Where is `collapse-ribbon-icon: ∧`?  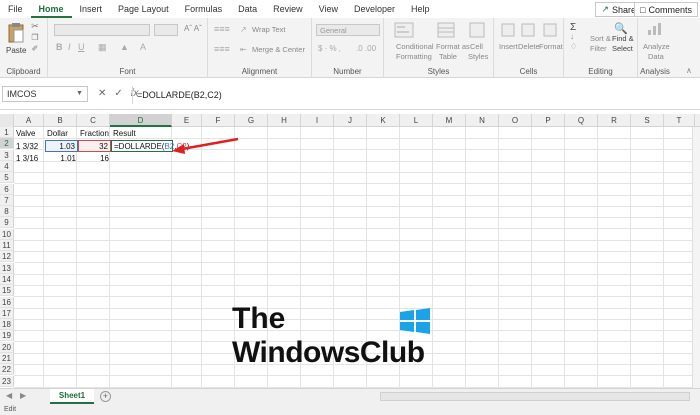
collapse-ribbon-icon: ∧ is located at coordinates (689, 70).